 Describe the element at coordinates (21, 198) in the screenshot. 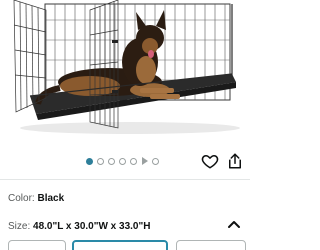

I see `color-label: Color:` at that location.